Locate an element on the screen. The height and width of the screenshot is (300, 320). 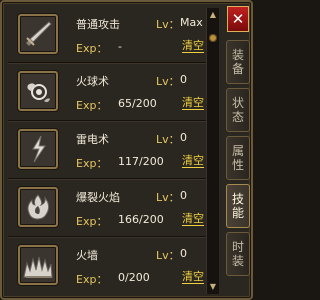
skill-name: 雷电术 is located at coordinates (92, 139).